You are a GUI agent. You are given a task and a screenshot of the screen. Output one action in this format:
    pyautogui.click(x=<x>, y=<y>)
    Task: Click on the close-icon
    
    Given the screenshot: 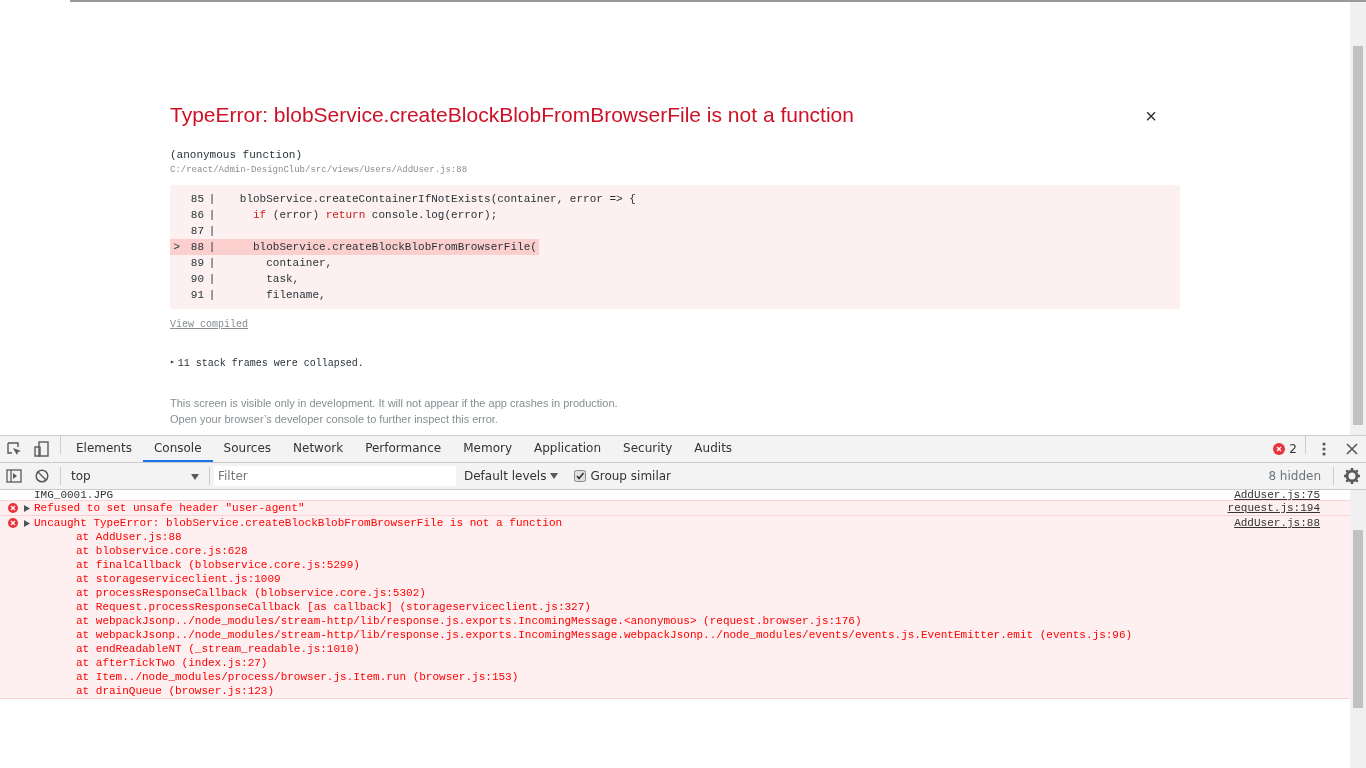 What is the action you would take?
    pyautogui.click(x=1352, y=449)
    